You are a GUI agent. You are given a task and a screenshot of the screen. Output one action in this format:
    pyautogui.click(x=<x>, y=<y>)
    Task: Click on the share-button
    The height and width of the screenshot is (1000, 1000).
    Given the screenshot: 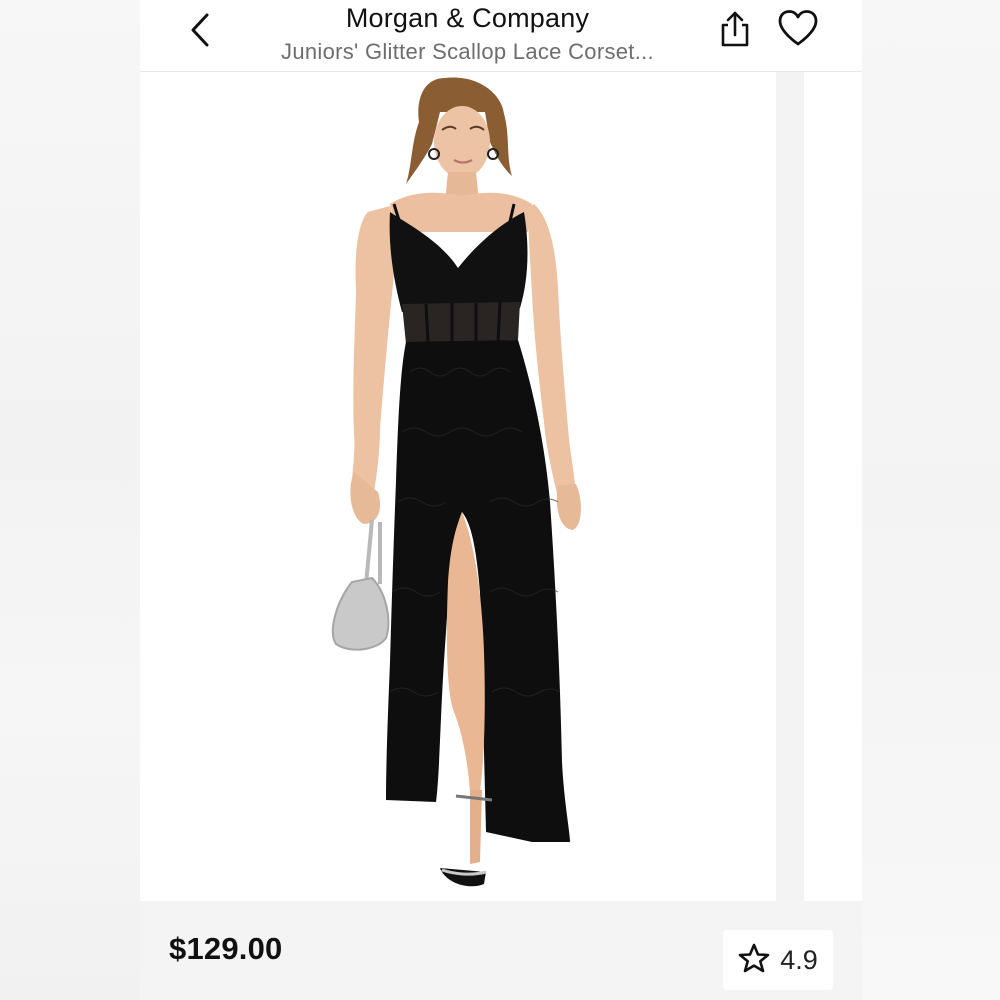 What is the action you would take?
    pyautogui.click(x=735, y=31)
    